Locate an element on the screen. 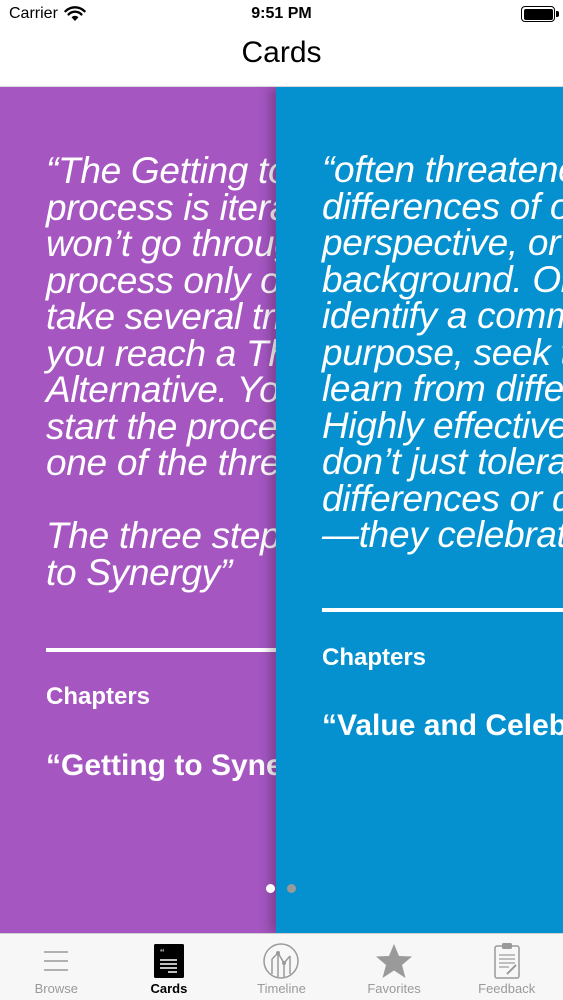  star-icon is located at coordinates (394, 961).